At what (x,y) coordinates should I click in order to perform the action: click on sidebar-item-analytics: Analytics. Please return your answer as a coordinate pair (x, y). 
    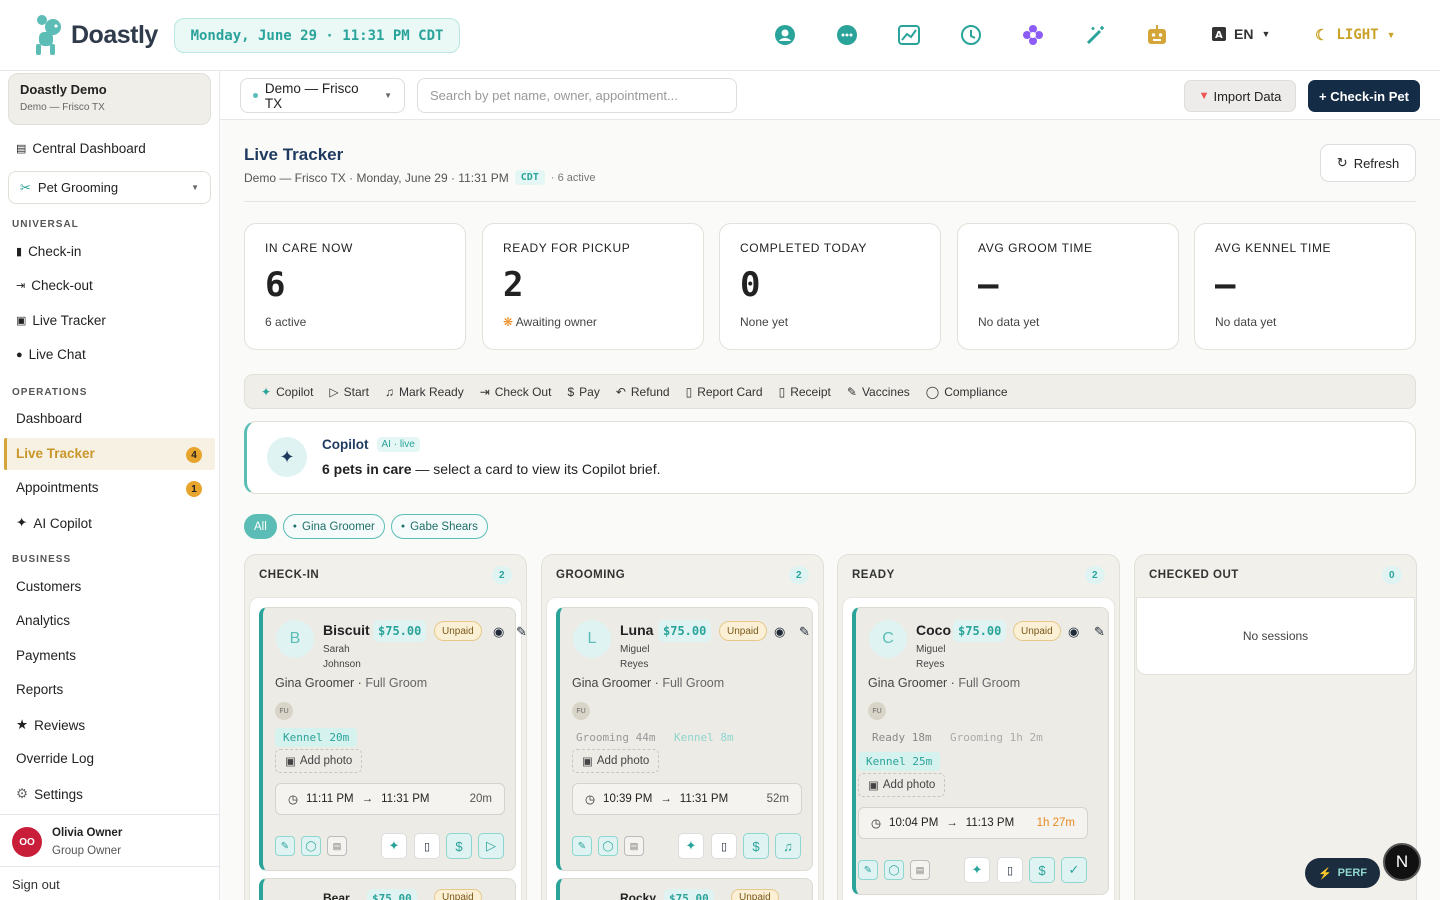
    Looking at the image, I should click on (43, 620).